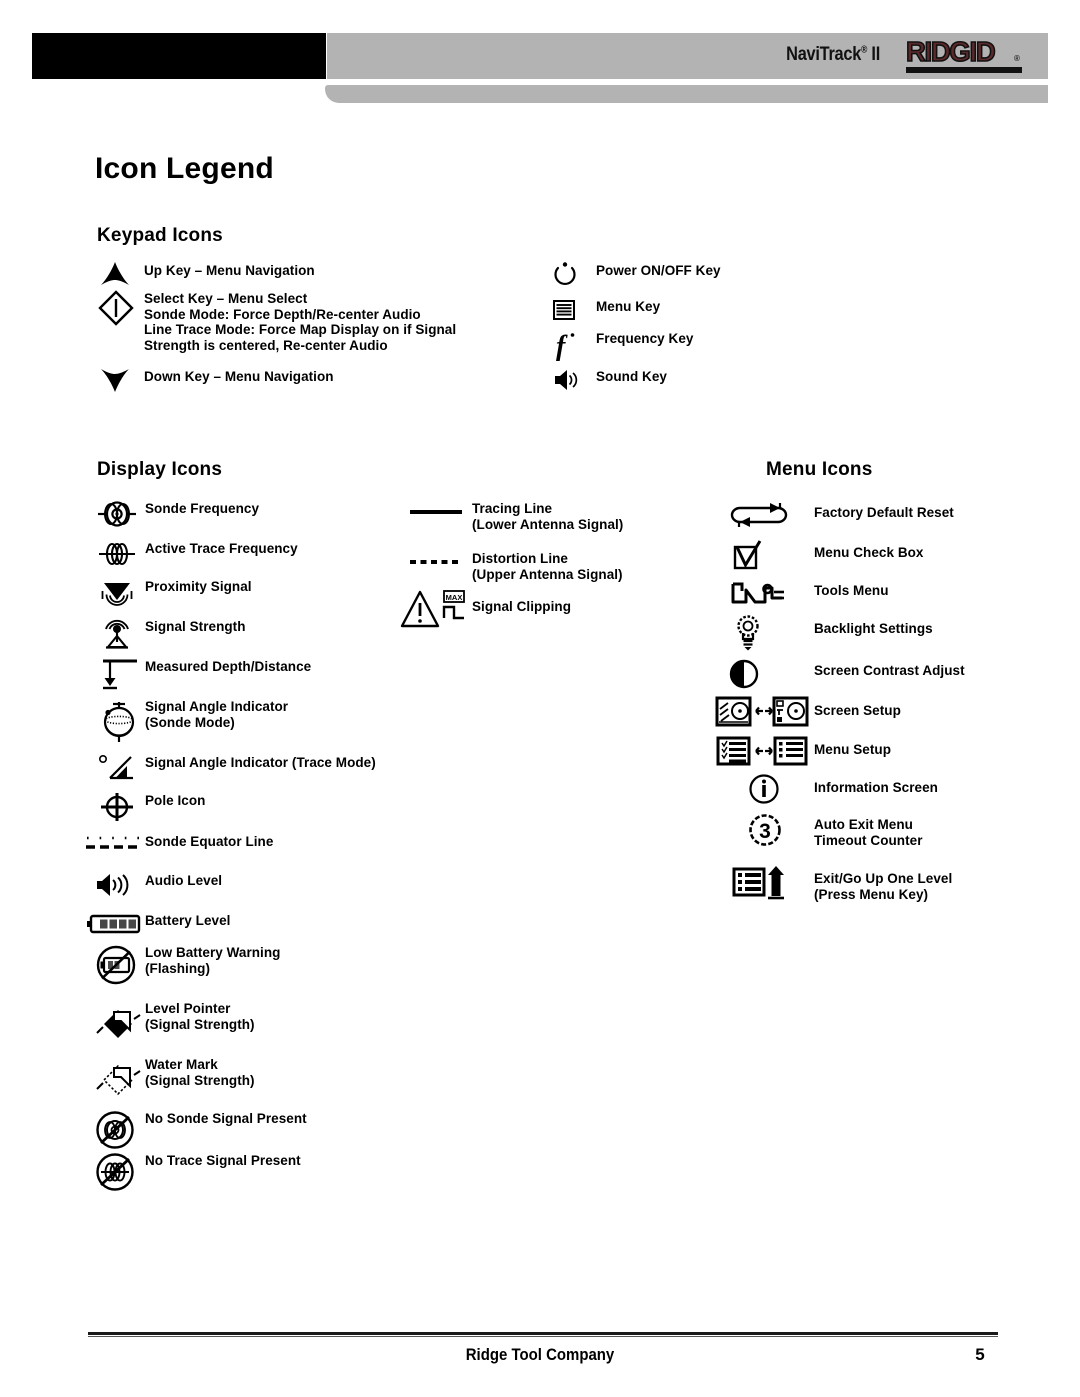  I want to click on menu-lines-icon, so click(574, 310).